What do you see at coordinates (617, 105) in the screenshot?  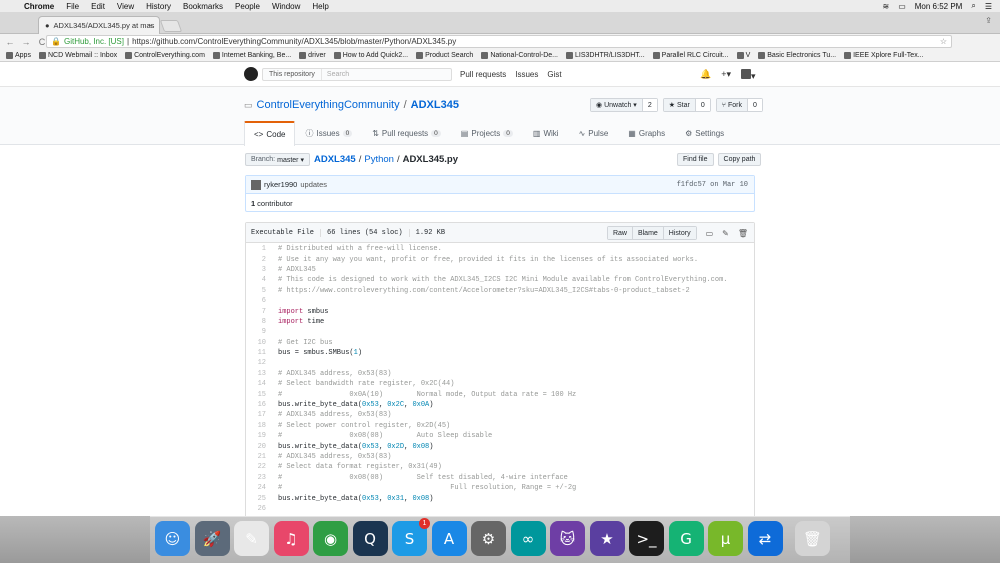 I see `unwatch-button: ◉ Unwatch ▾` at bounding box center [617, 105].